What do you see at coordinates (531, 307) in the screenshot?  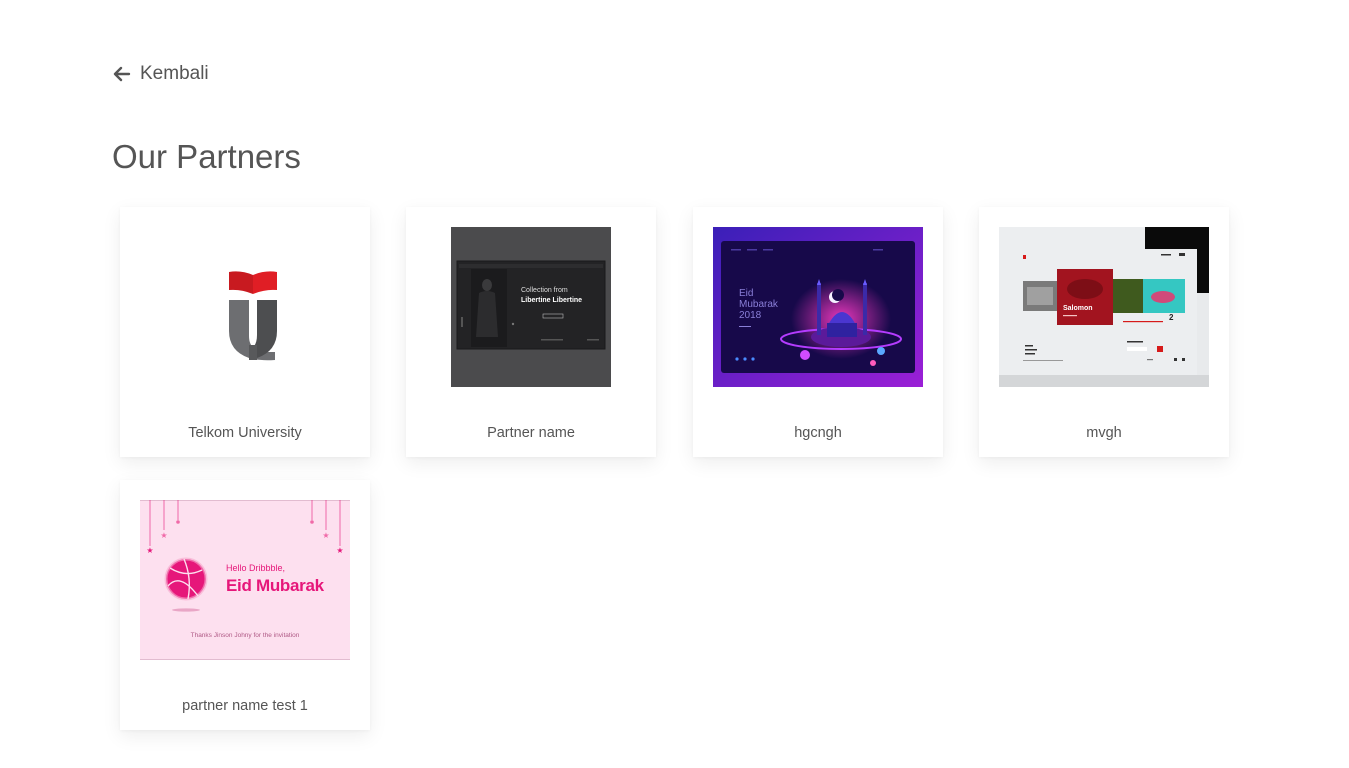 I see `partner-image: Collection from Libertine Libertine` at bounding box center [531, 307].